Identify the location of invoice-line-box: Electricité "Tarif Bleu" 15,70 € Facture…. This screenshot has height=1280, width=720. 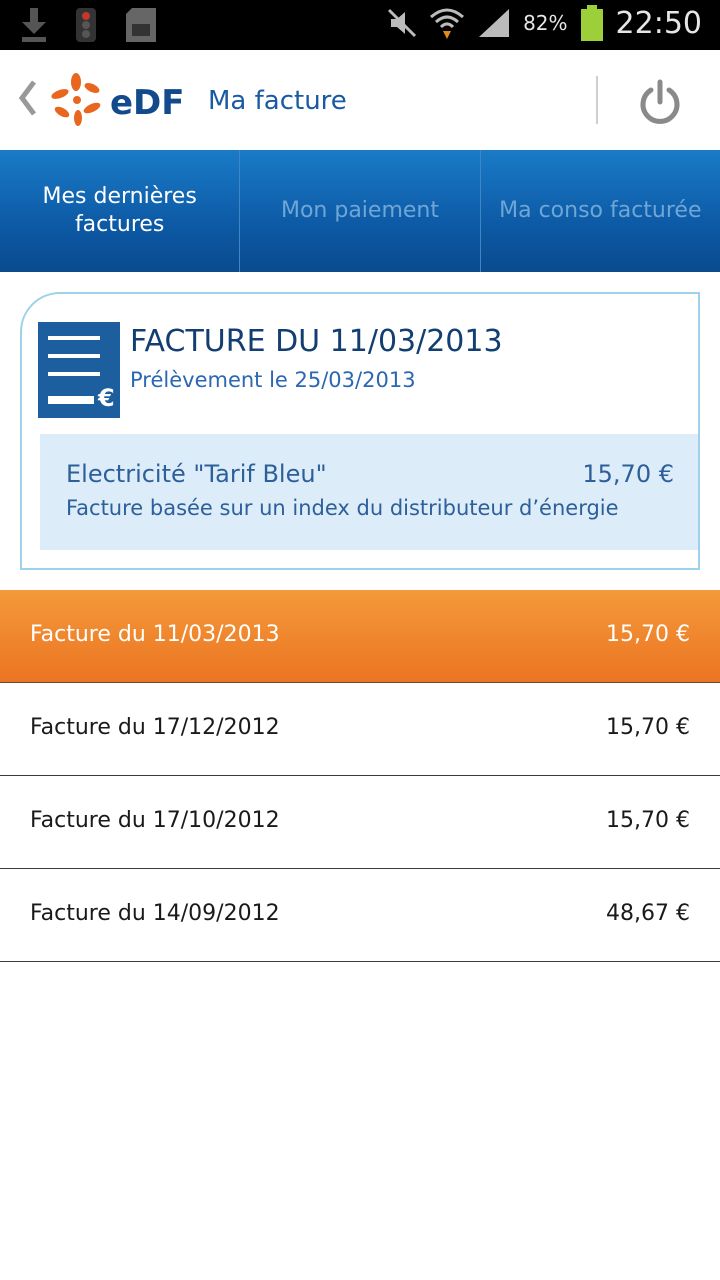
(369, 492).